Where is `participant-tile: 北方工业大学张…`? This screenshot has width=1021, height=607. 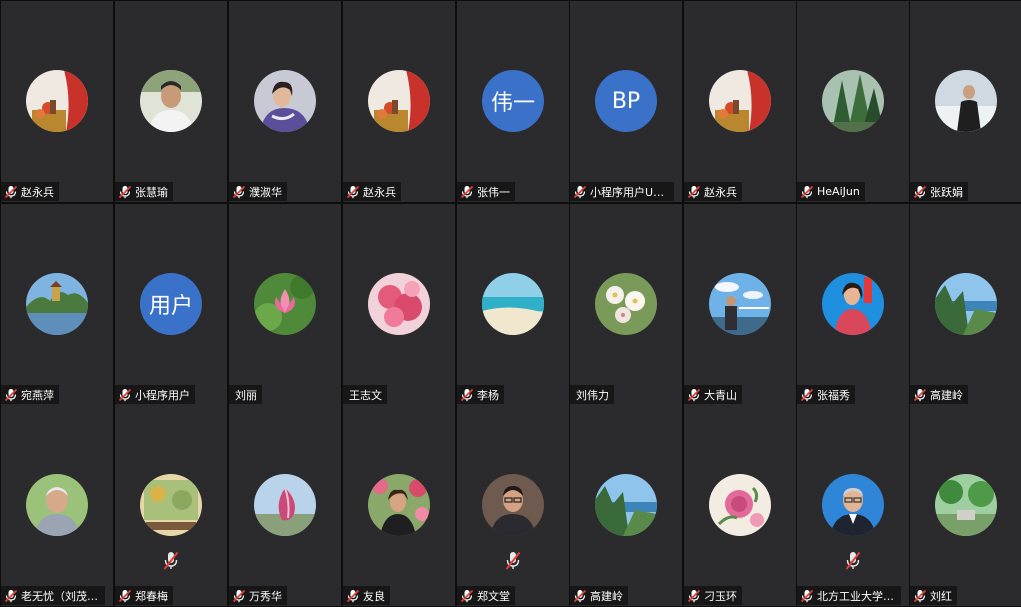
participant-tile: 北方工业大学张… is located at coordinates (853, 505).